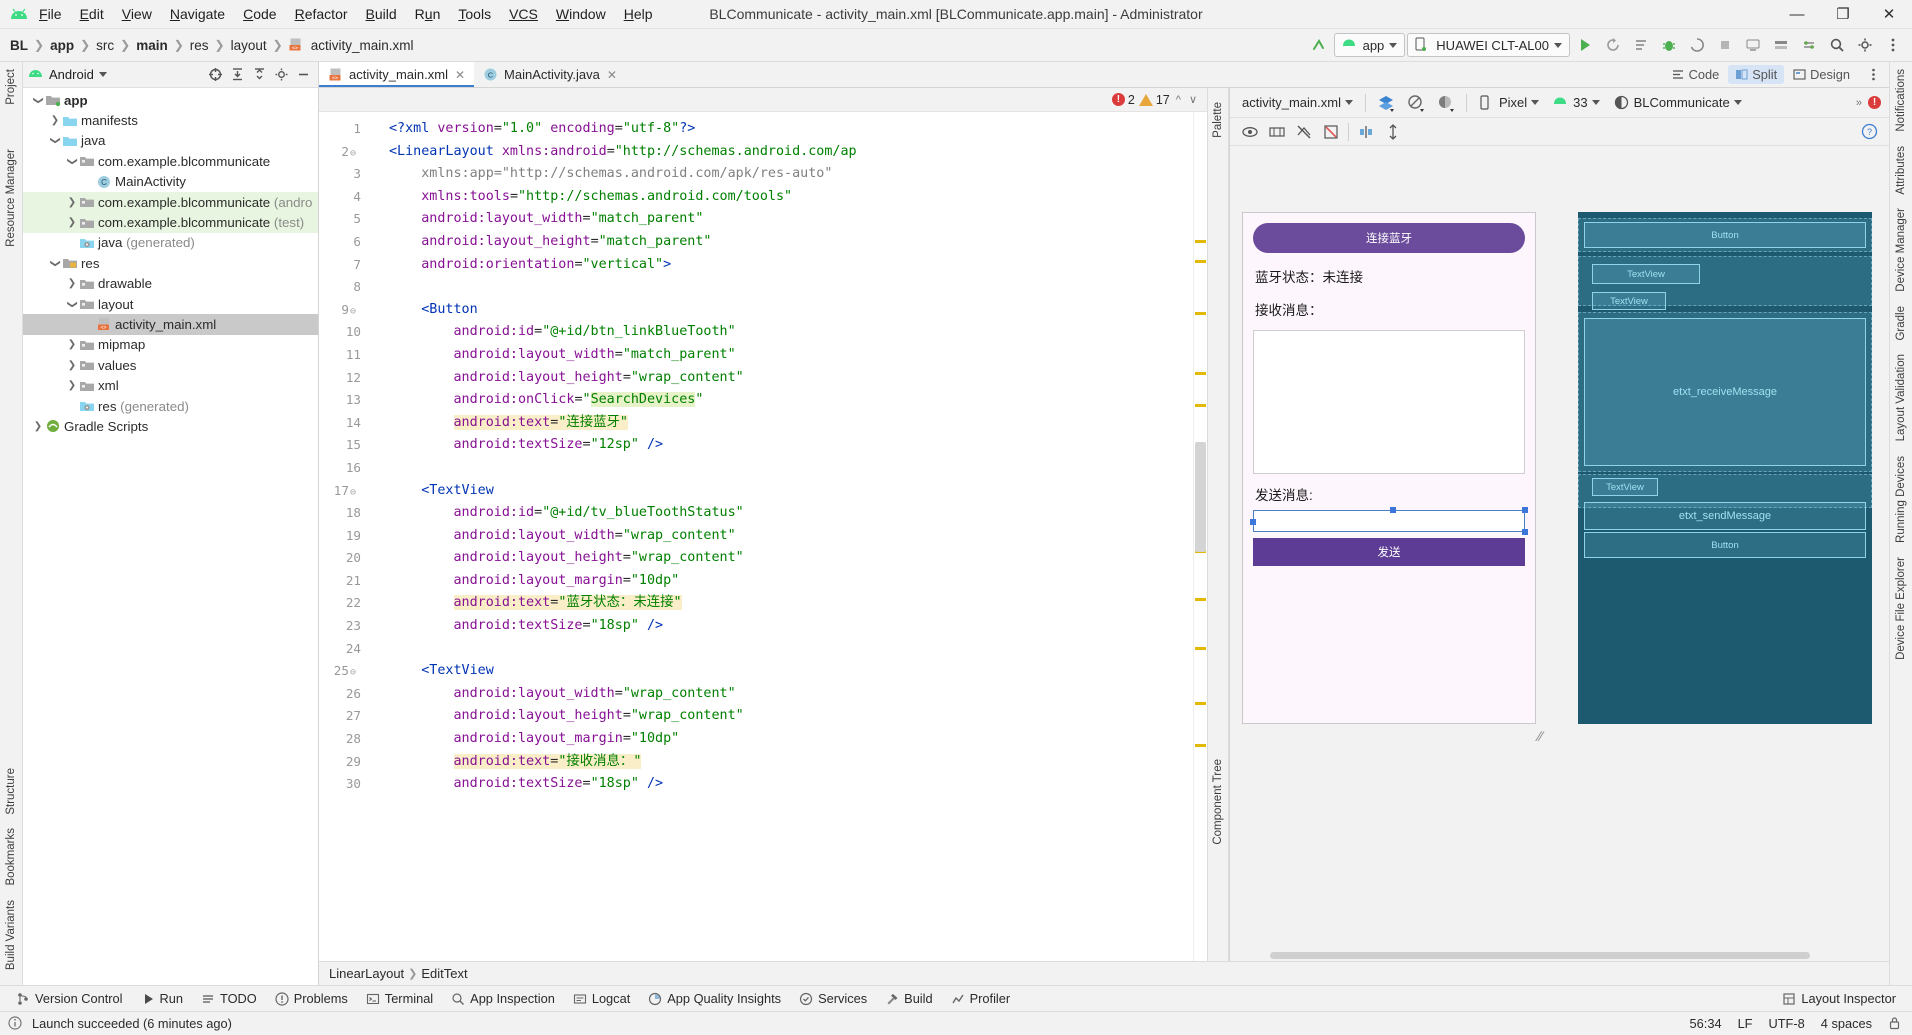 This screenshot has width=1912, height=1035. What do you see at coordinates (1821, 74) in the screenshot?
I see `view-mode-design: Design` at bounding box center [1821, 74].